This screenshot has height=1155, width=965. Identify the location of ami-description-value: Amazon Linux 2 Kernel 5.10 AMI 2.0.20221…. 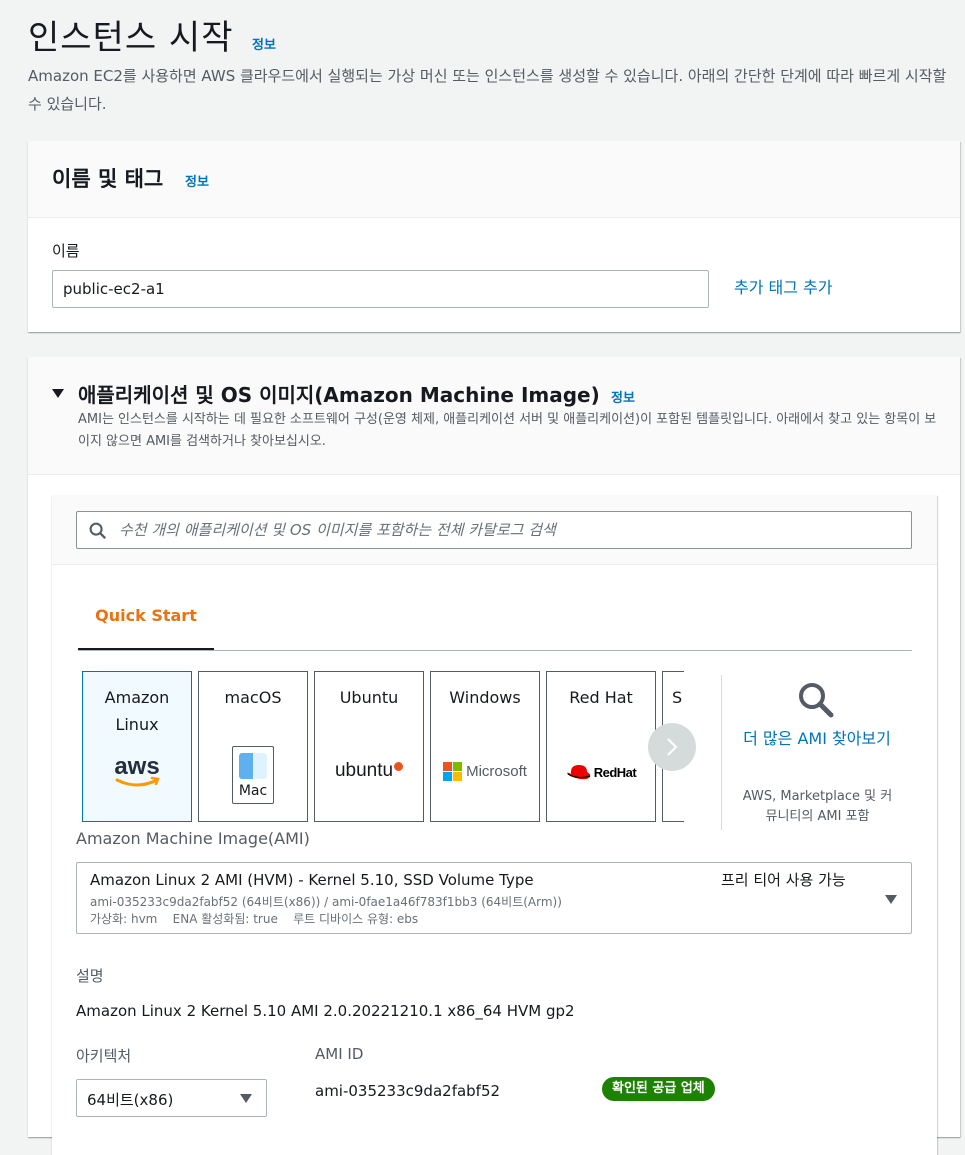
(325, 1011).